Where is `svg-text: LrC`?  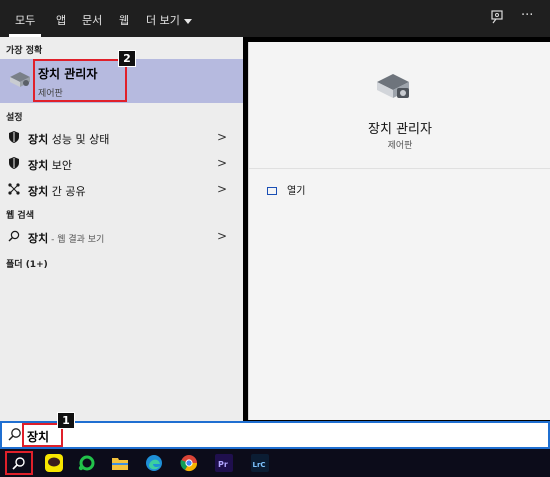
svg-text: LrC is located at coordinates (259, 465).